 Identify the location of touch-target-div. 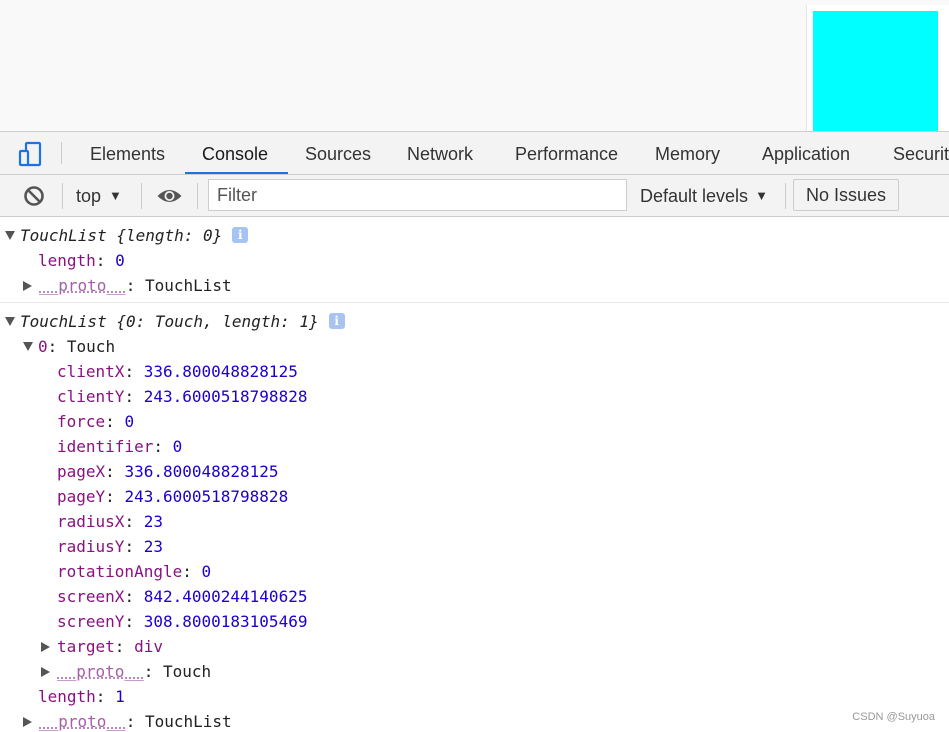
(877, 68).